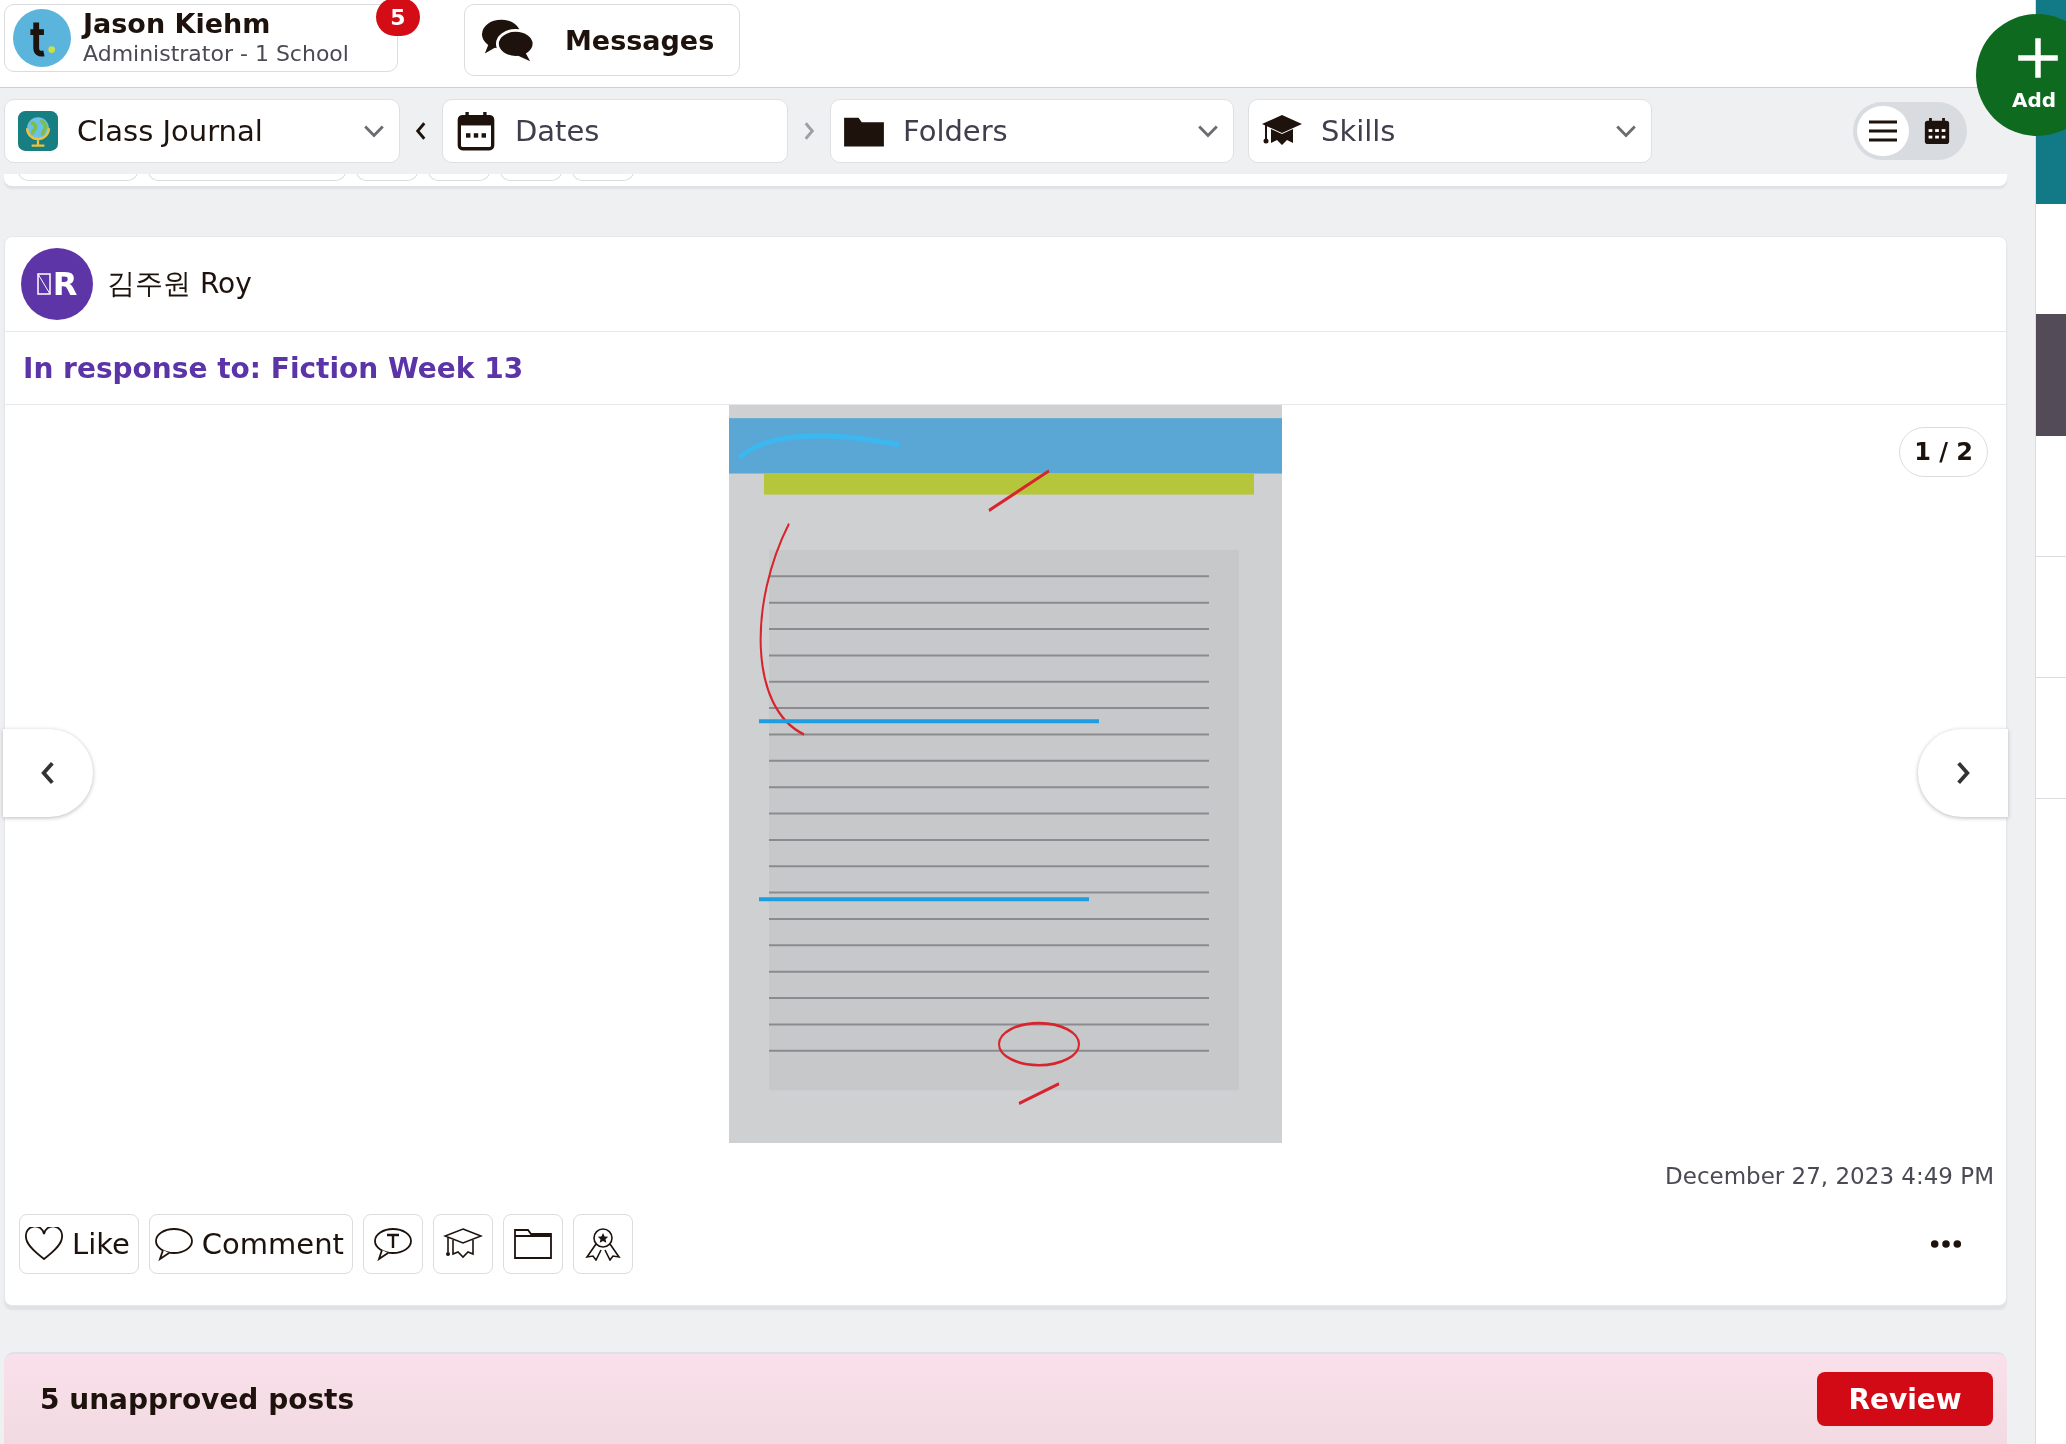  I want to click on like-button: Like, so click(79, 1244).